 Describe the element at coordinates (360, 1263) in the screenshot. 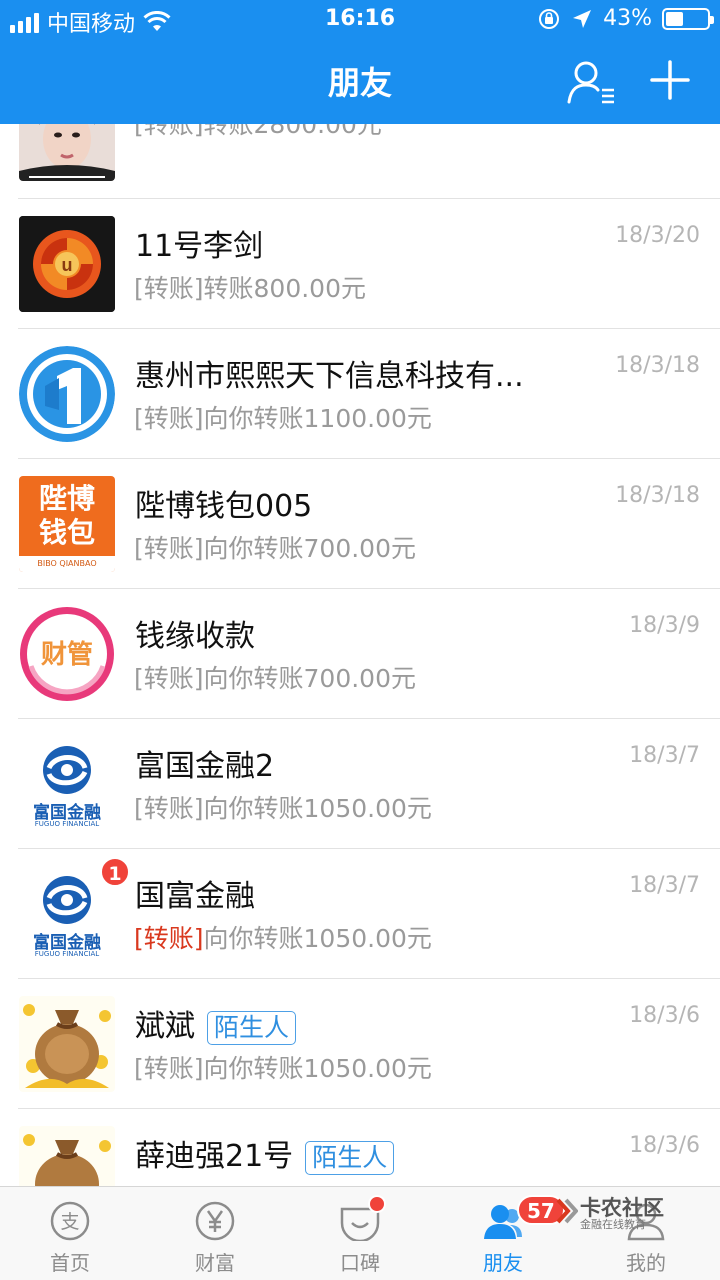

I see `tab-label: 口碑` at that location.